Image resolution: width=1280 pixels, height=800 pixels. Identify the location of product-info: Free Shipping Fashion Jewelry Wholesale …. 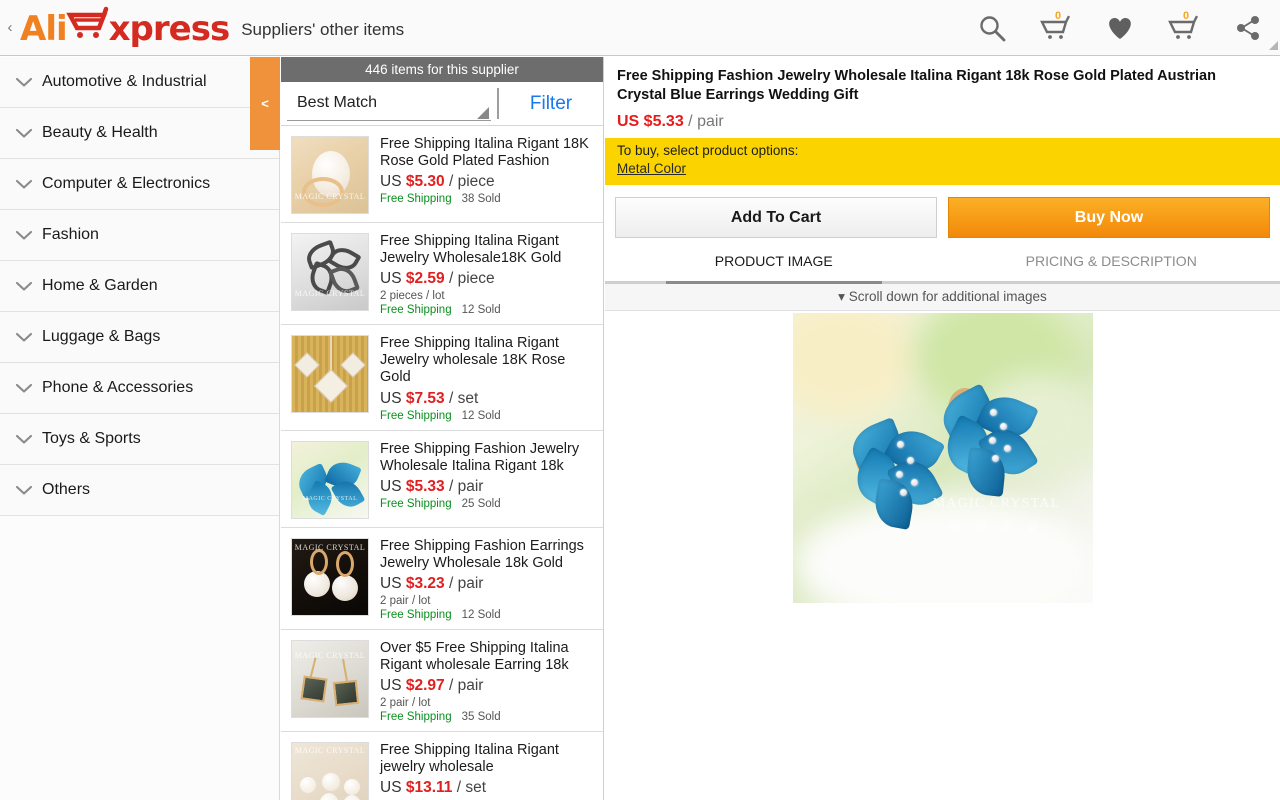
(487, 480).